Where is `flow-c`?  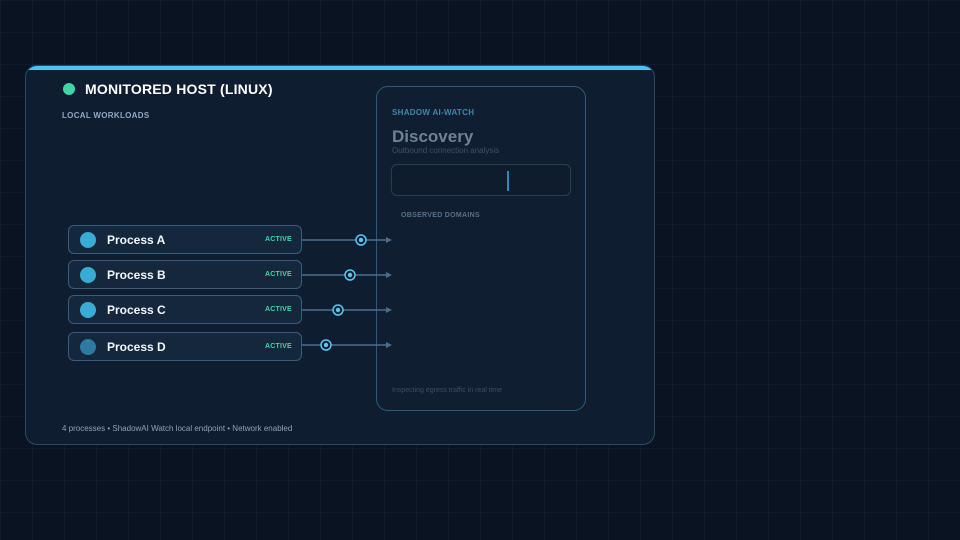 flow-c is located at coordinates (347, 310).